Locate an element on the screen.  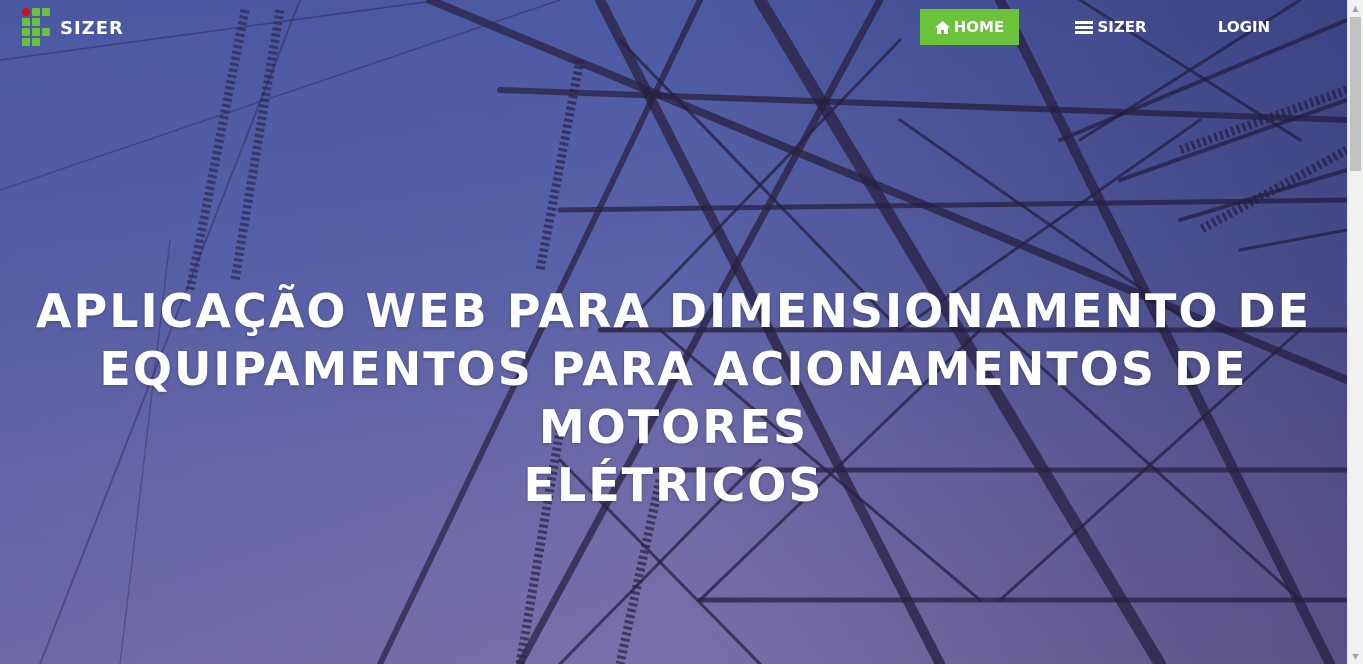
nav-sizer-button: SIZER is located at coordinates (1111, 27).